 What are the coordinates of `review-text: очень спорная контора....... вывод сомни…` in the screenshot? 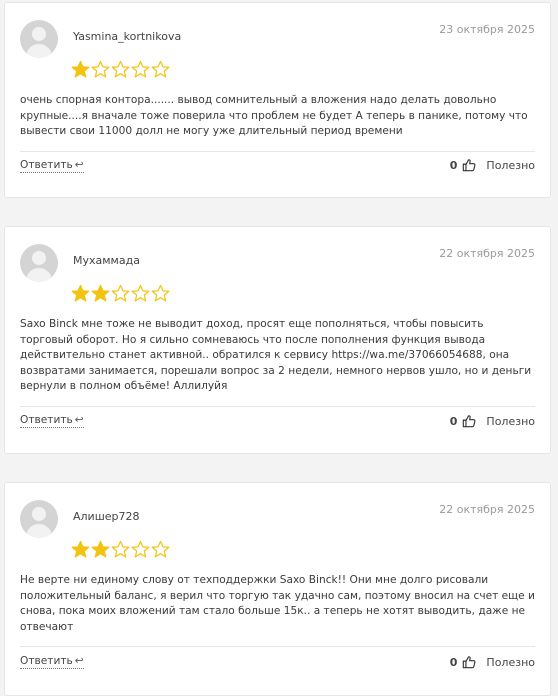 It's located at (274, 116).